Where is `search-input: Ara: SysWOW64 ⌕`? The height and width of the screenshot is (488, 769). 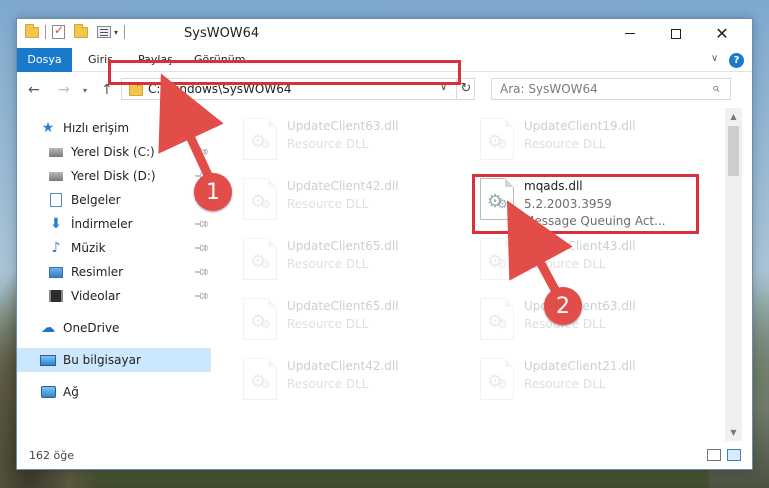
search-input: Ara: SysWOW64 ⌕ is located at coordinates (611, 89).